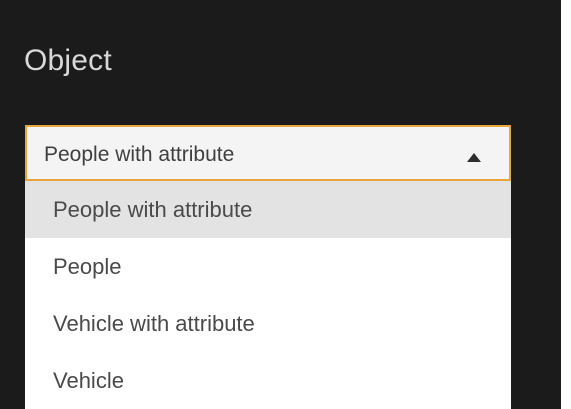 Image resolution: width=571 pixels, height=409 pixels. What do you see at coordinates (68, 60) in the screenshot?
I see `object-section-title: Object` at bounding box center [68, 60].